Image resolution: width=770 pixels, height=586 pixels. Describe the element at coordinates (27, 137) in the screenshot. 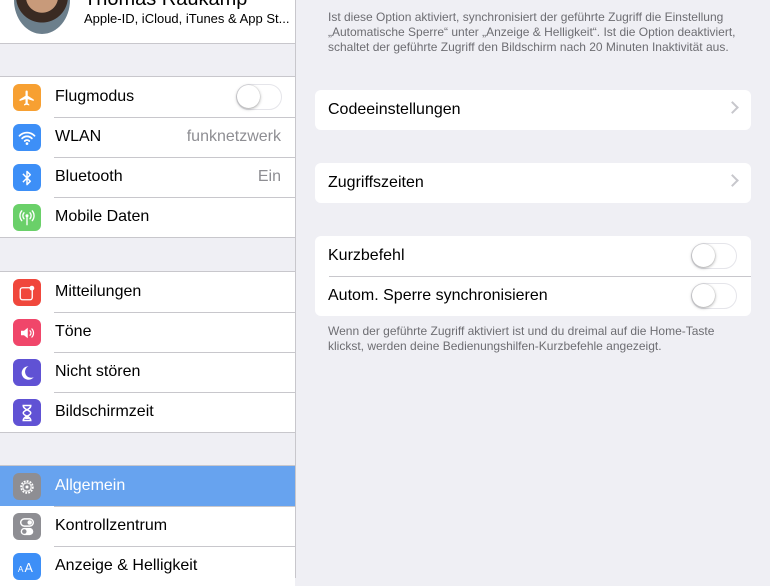

I see `wifi-icon` at that location.